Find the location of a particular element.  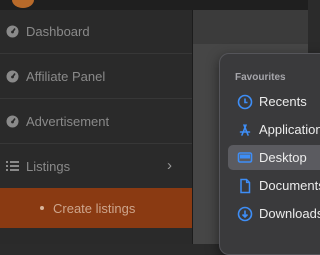

finder-item-label: Desktop is located at coordinates (283, 157).